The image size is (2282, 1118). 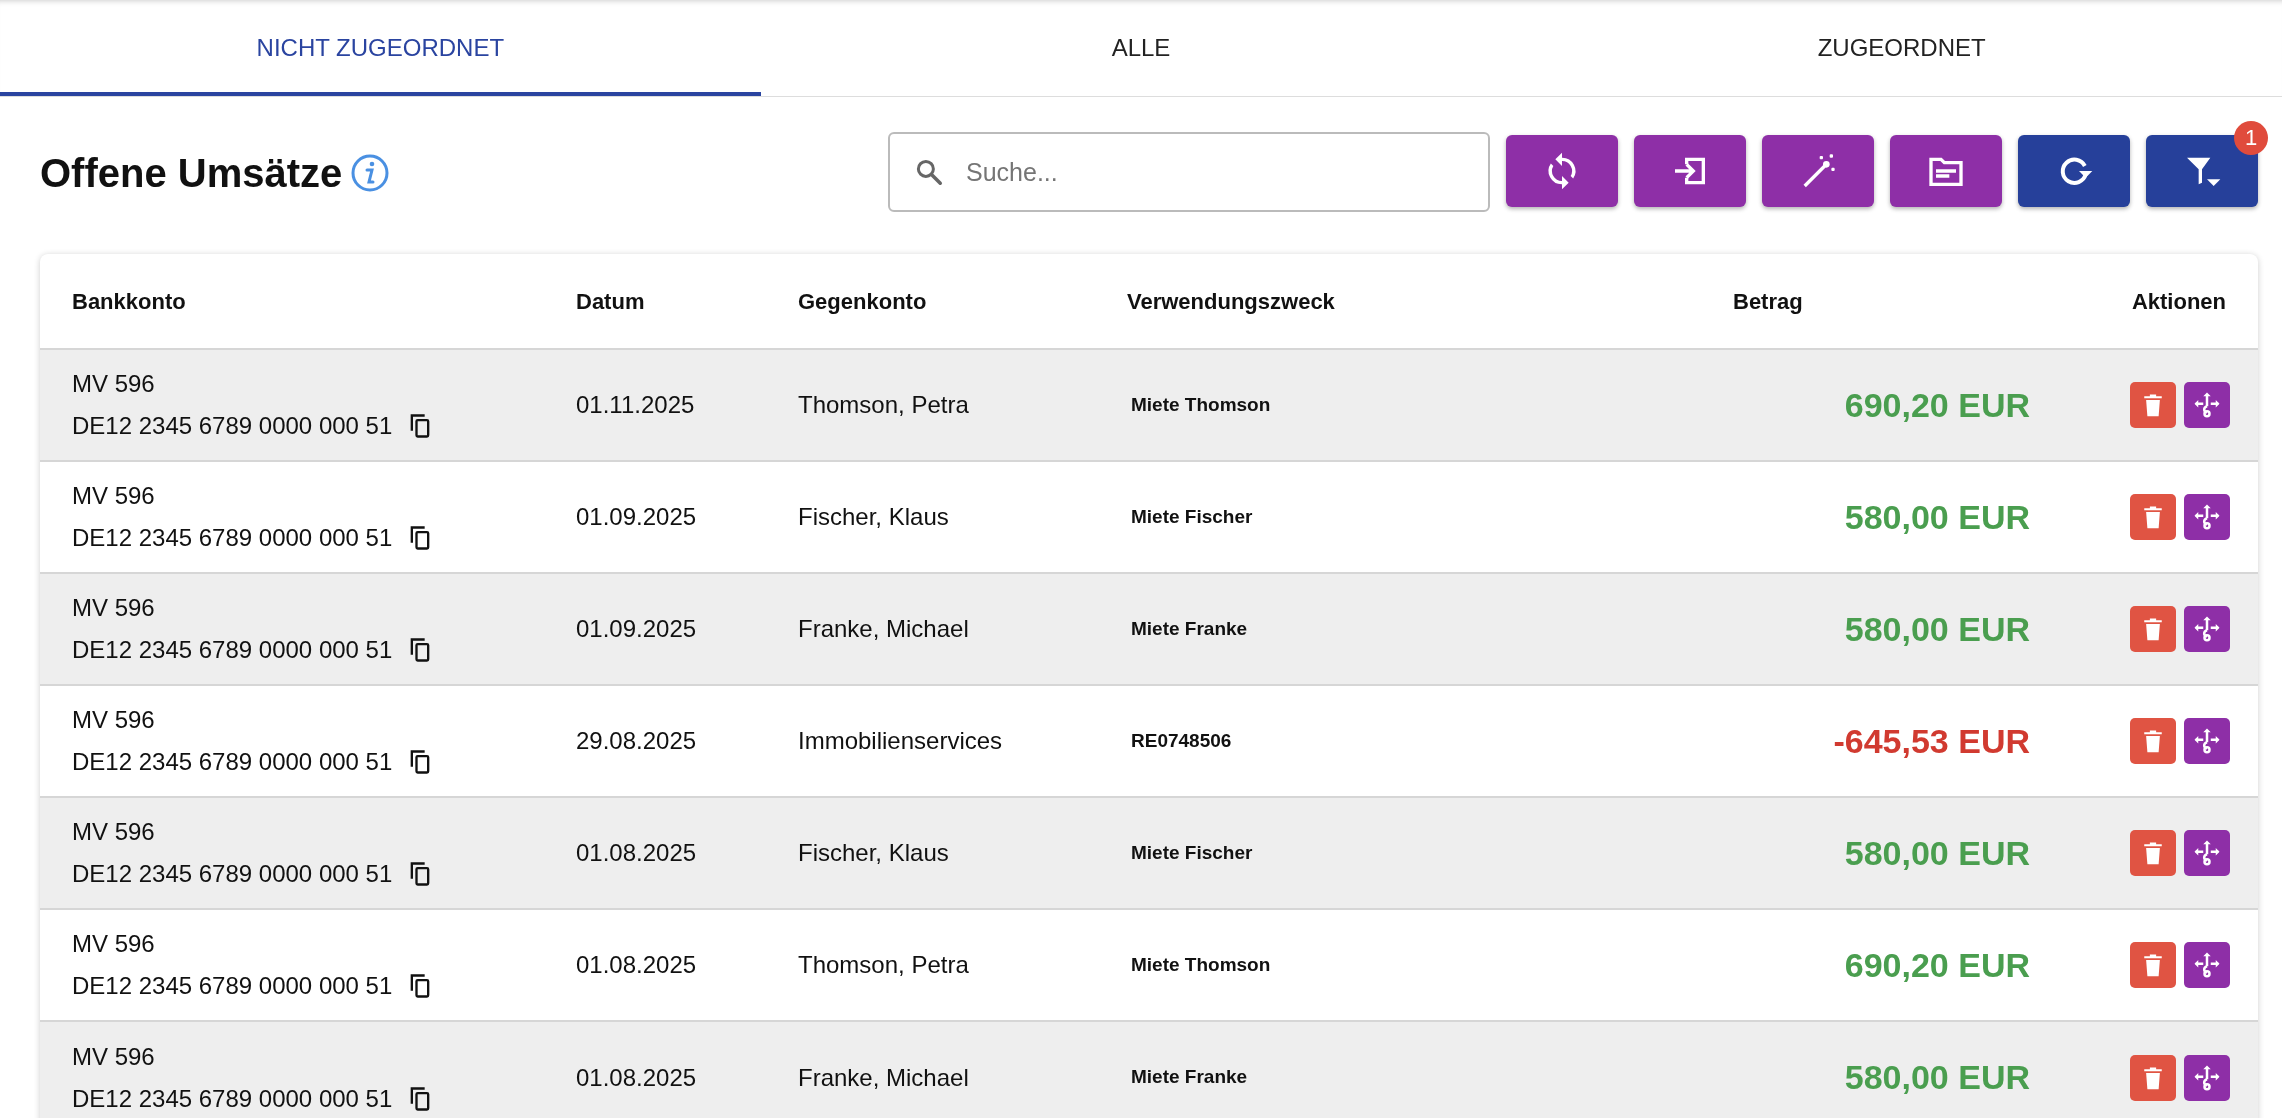 What do you see at coordinates (962, 405) in the screenshot?
I see `counterparty-cell: Thomson, Petra` at bounding box center [962, 405].